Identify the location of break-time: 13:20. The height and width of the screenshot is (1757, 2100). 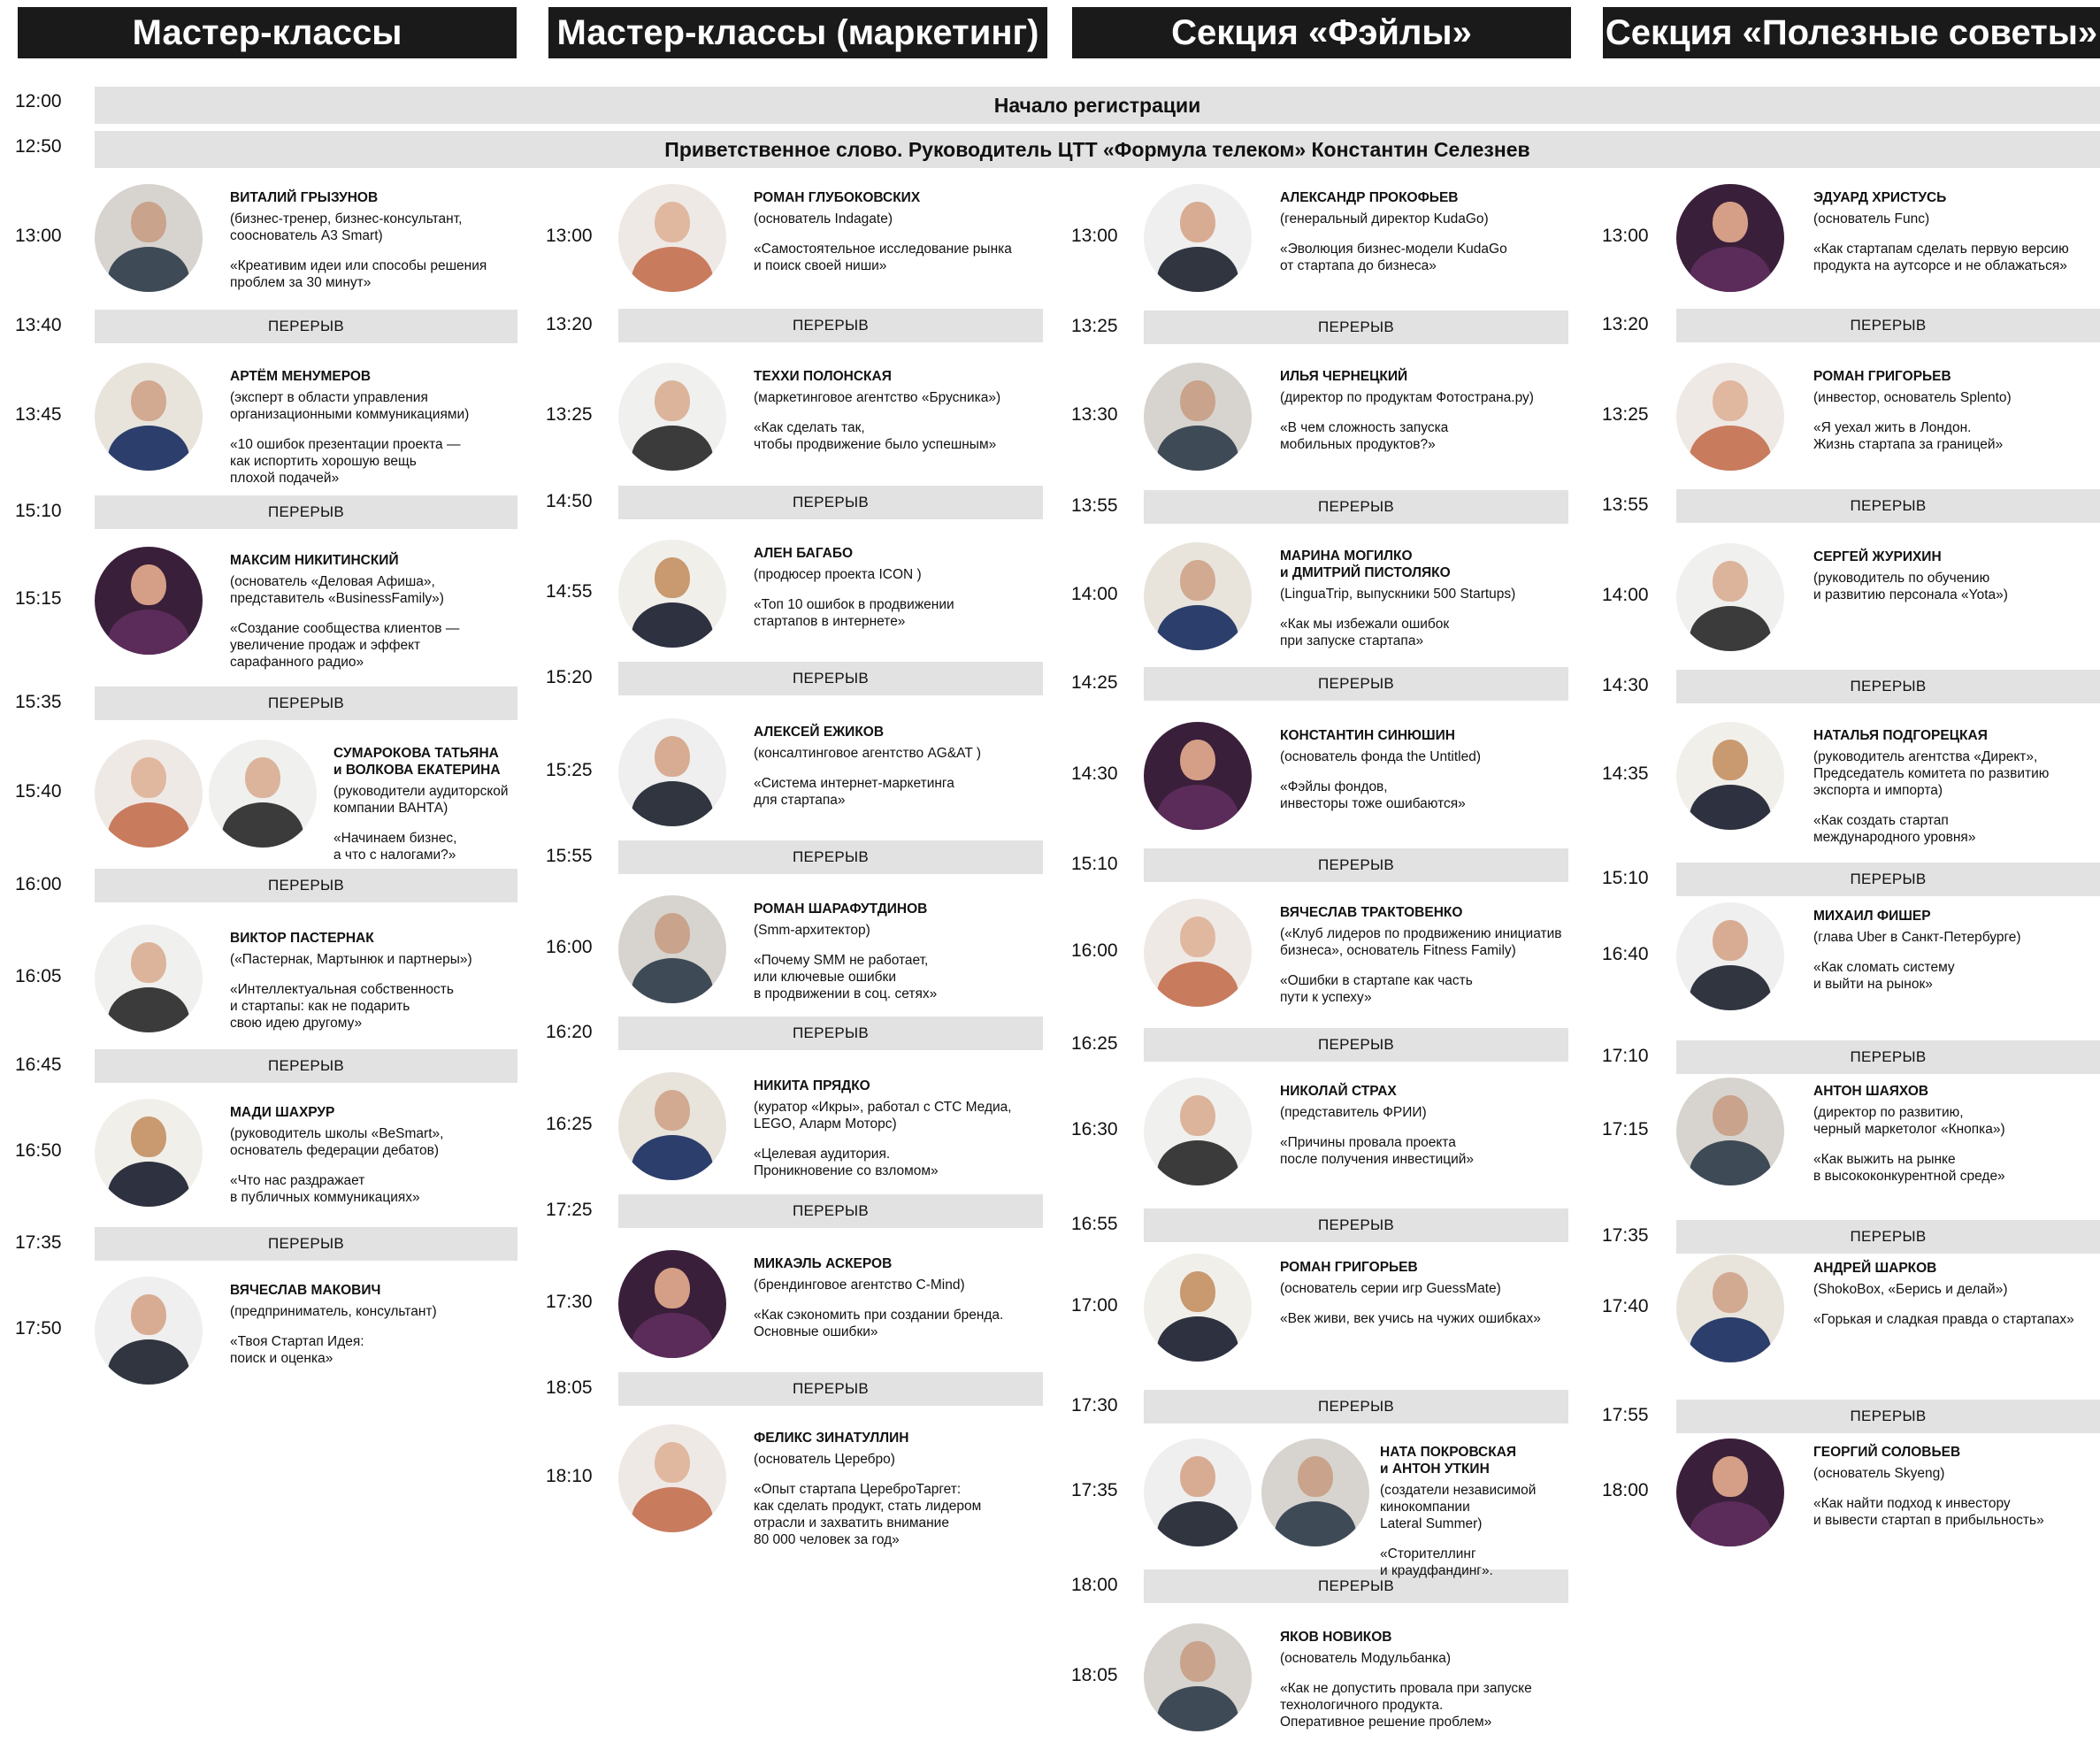
(569, 324).